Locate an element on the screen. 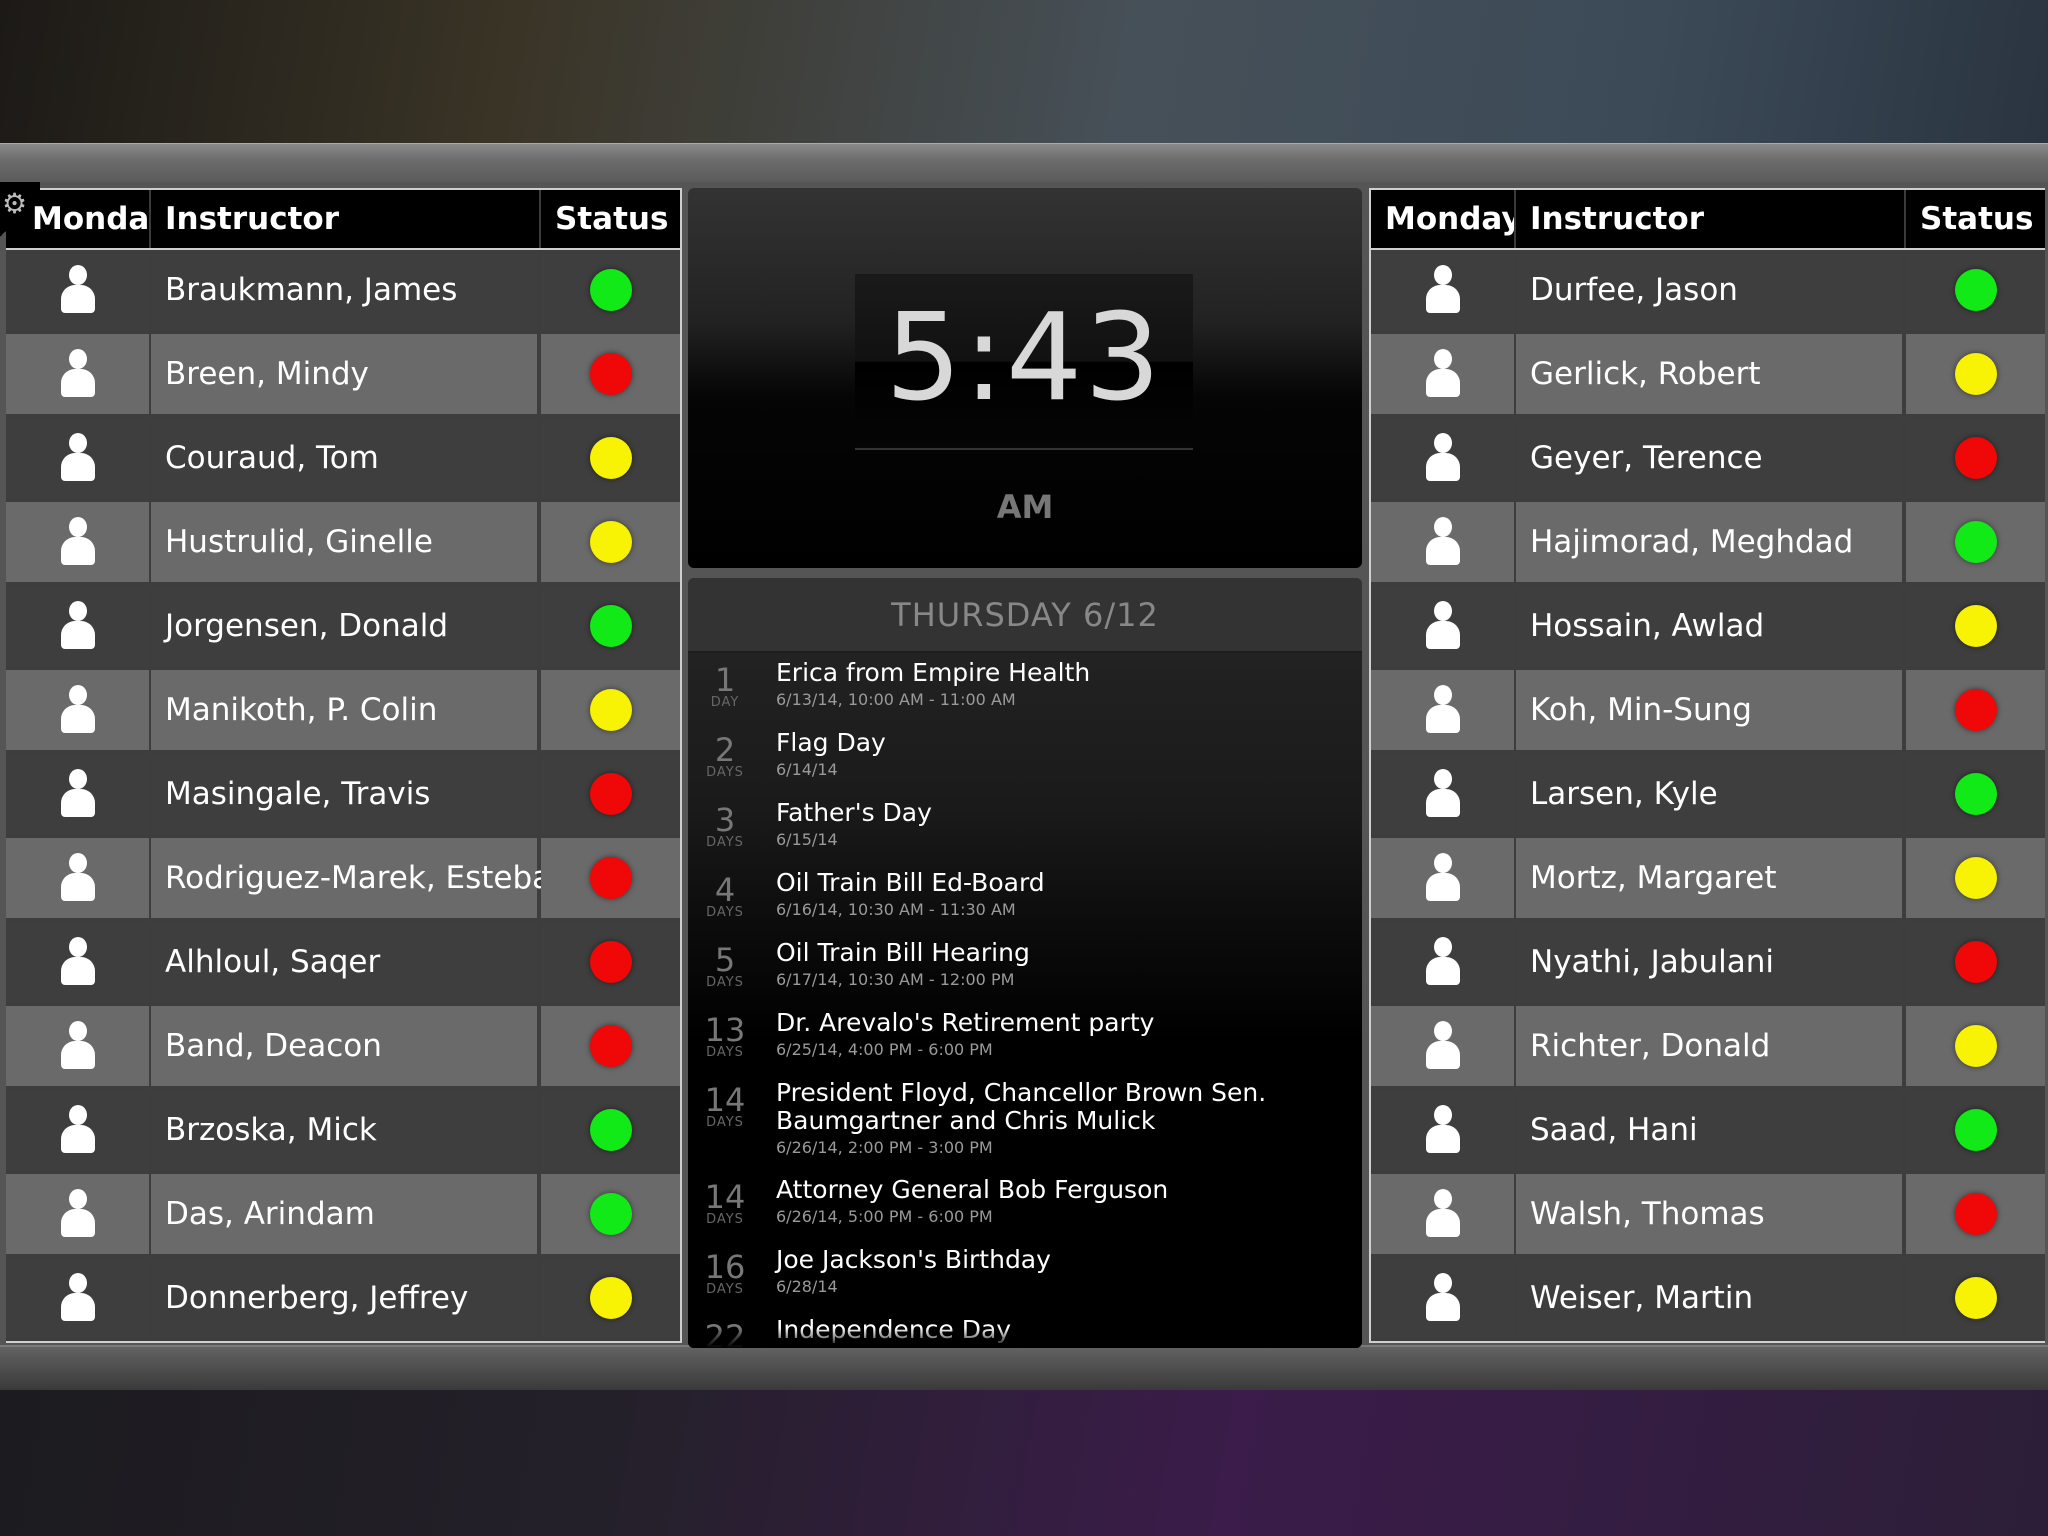  table-row: Das, Arindam is located at coordinates (343, 1216).